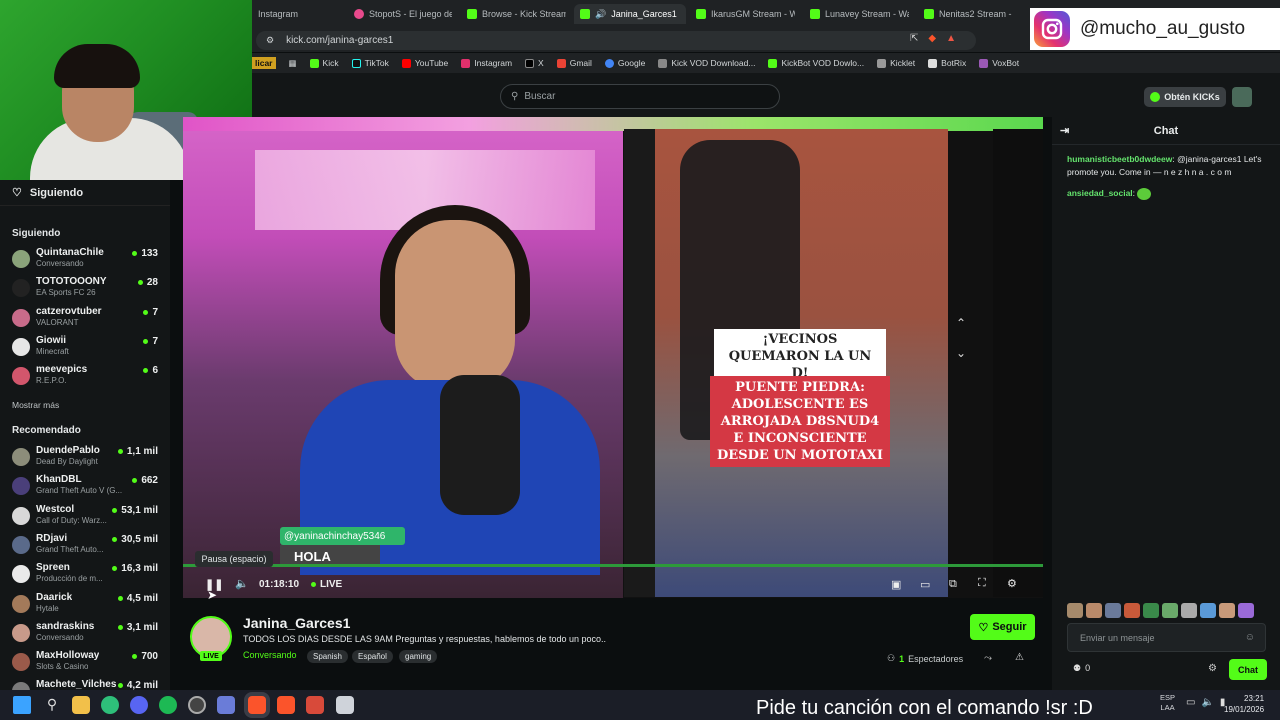  Describe the element at coordinates (296, 623) in the screenshot. I see `streamer-name: Janina_Garces1` at that location.